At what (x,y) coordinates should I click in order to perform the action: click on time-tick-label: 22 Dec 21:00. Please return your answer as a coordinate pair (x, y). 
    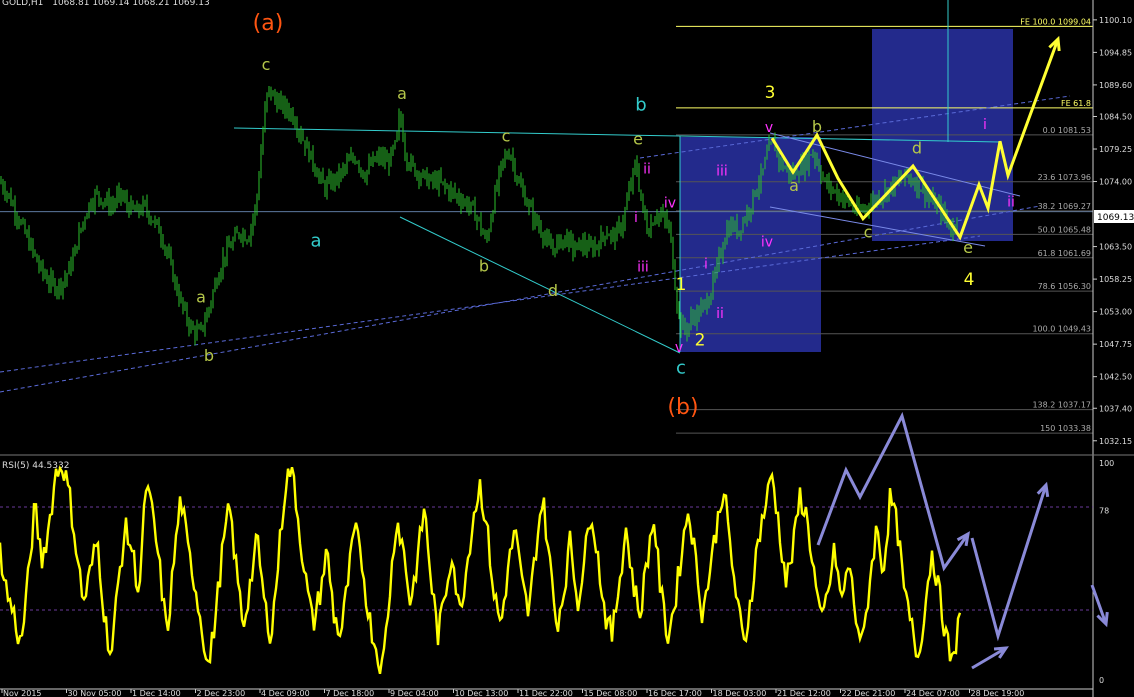
    Looking at the image, I should click on (869, 693).